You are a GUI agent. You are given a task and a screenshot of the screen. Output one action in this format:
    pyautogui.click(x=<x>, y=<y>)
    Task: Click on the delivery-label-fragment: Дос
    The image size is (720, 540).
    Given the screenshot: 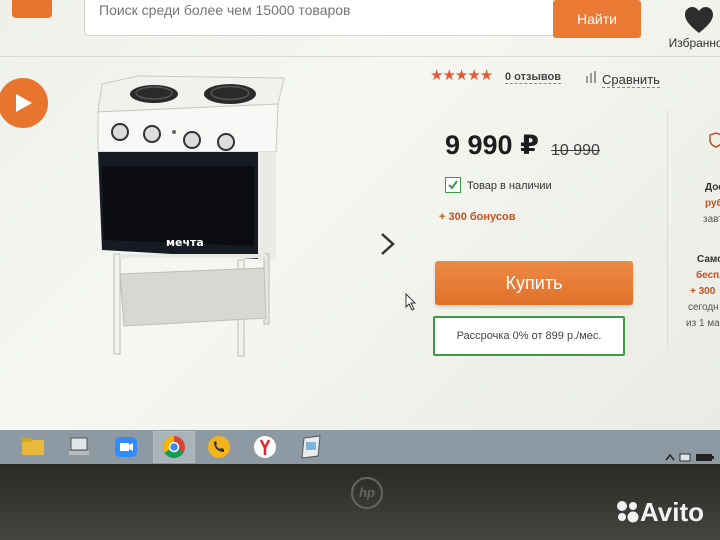 What is the action you would take?
    pyautogui.click(x=712, y=187)
    